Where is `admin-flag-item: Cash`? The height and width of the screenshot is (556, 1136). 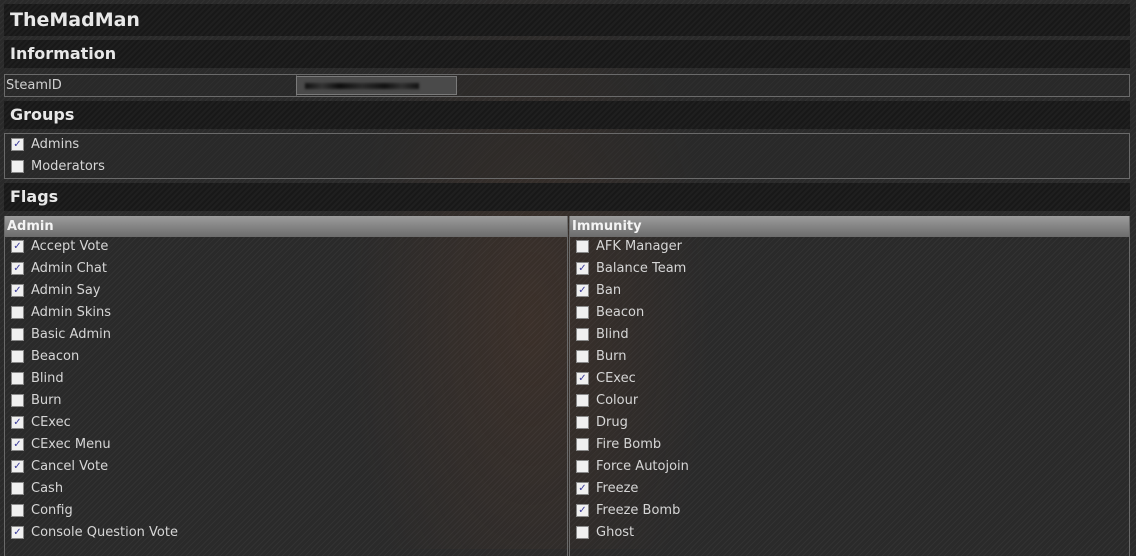
admin-flag-item: Cash is located at coordinates (286, 490).